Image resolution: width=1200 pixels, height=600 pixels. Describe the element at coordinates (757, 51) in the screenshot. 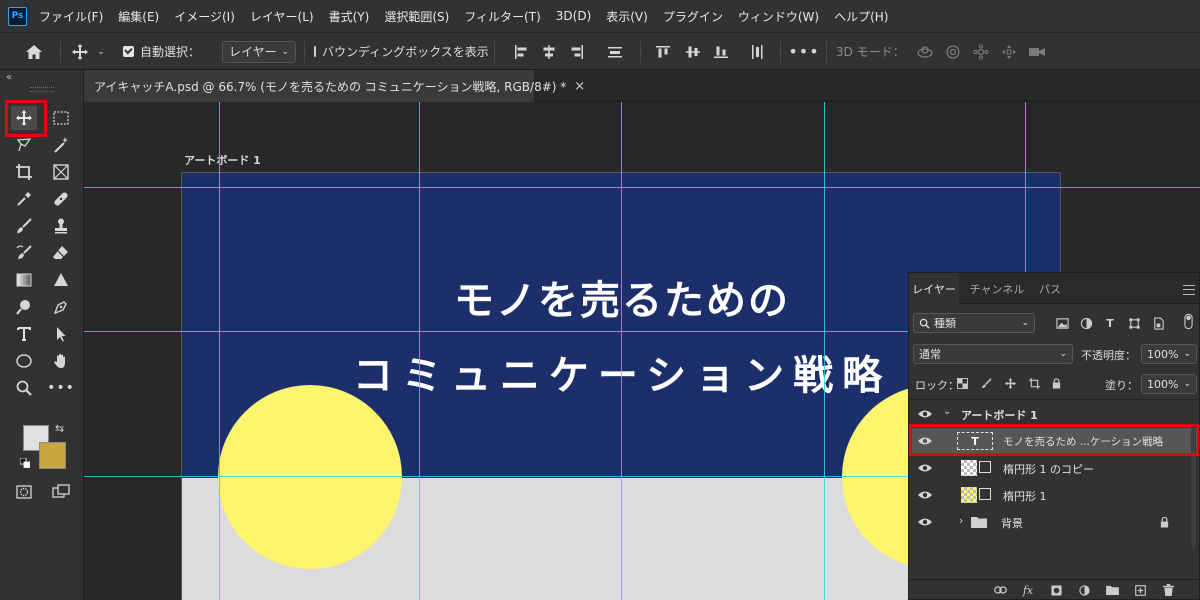

I see `distribute-vertical-button` at that location.